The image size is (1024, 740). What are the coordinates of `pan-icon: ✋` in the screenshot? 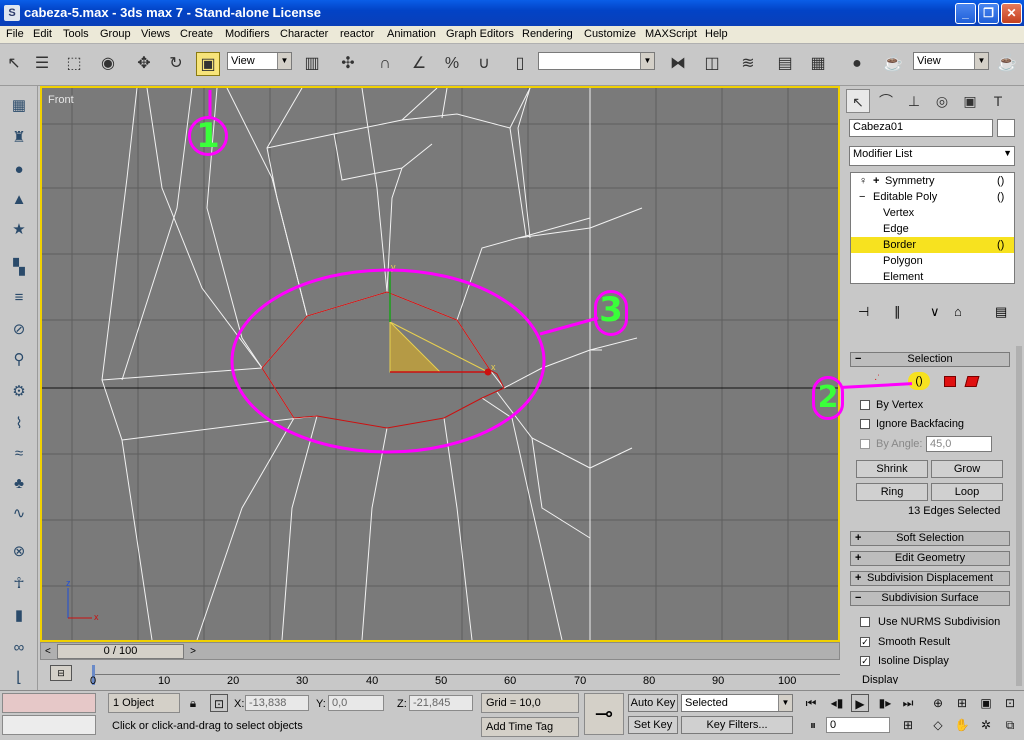 It's located at (962, 725).